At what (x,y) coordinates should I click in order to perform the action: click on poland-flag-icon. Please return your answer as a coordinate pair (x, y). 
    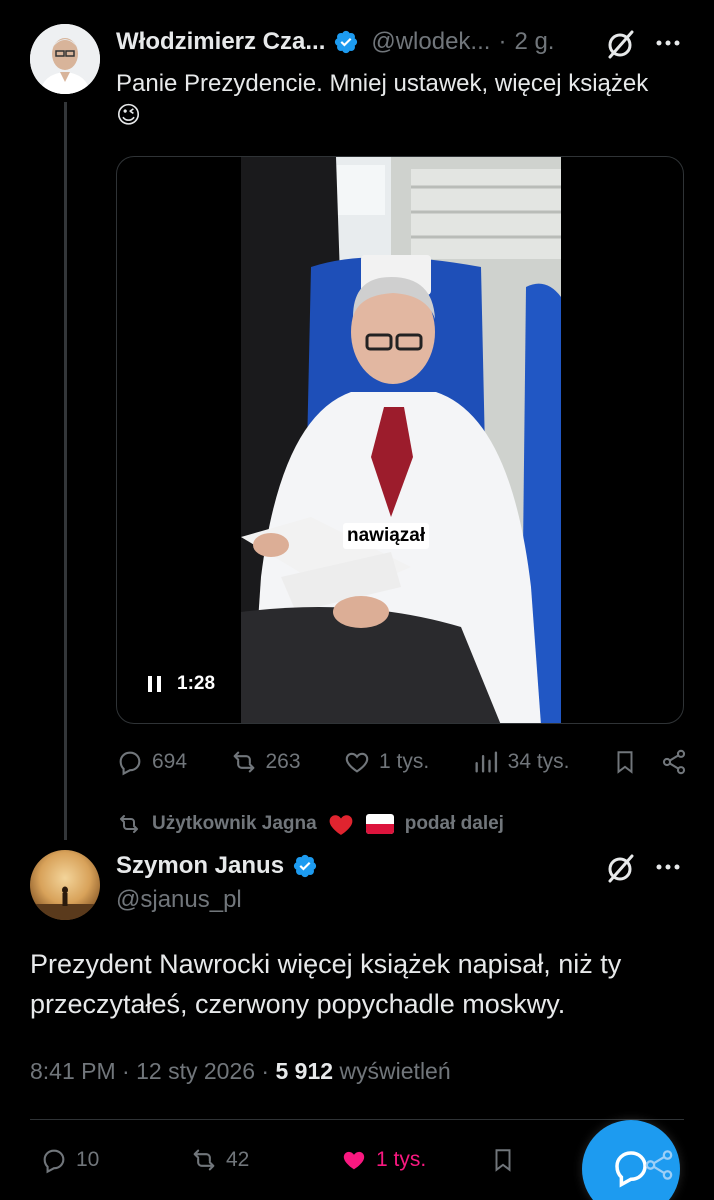
    Looking at the image, I should click on (379, 824).